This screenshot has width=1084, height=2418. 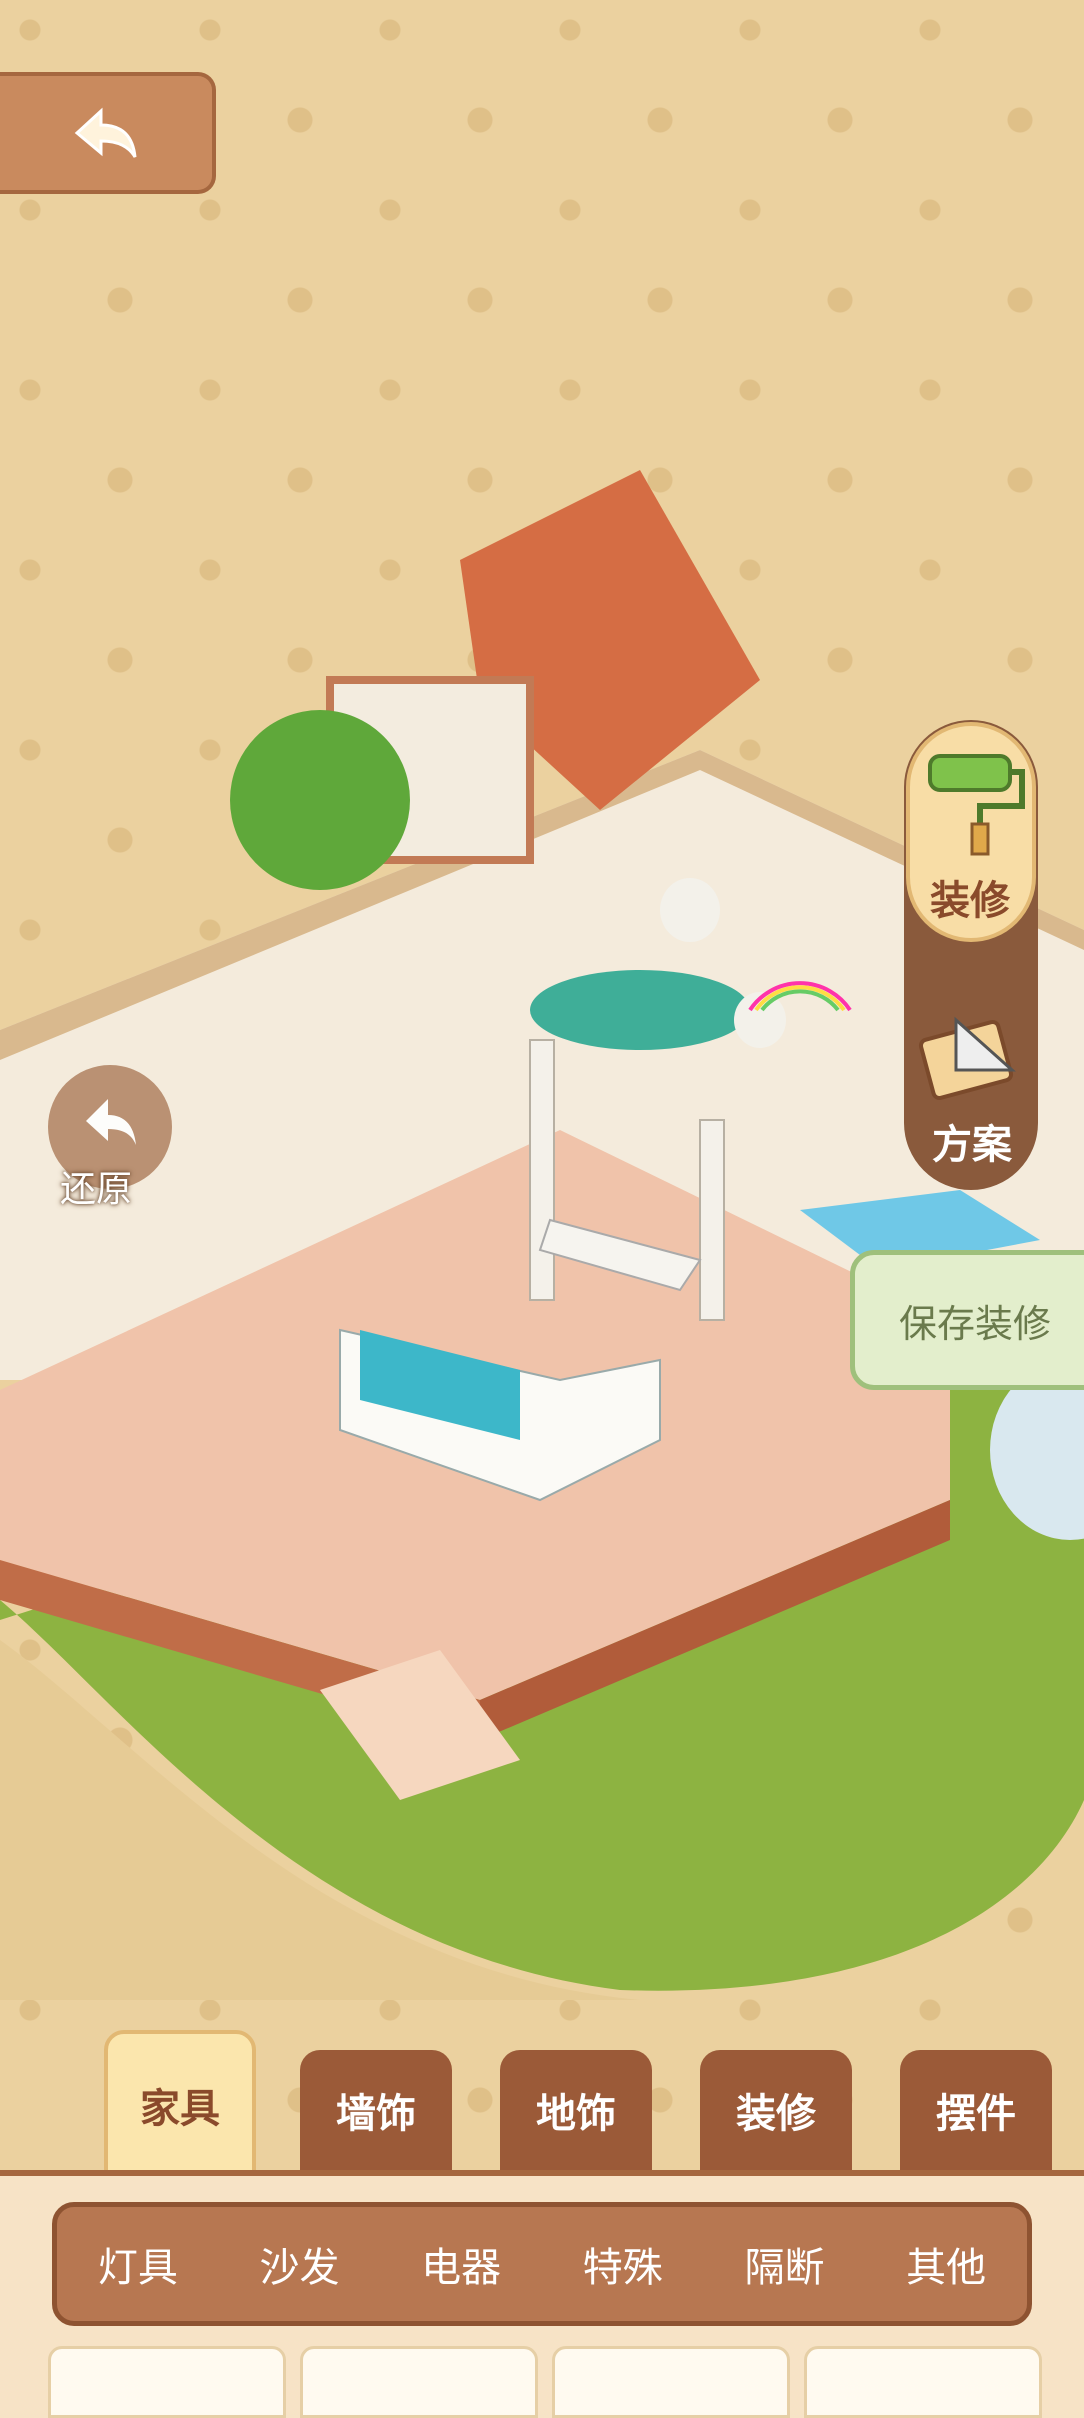 I want to click on subcategory-bar: 灯具 沙发 电器 特殊 隔断 其他, so click(x=542, y=2264).